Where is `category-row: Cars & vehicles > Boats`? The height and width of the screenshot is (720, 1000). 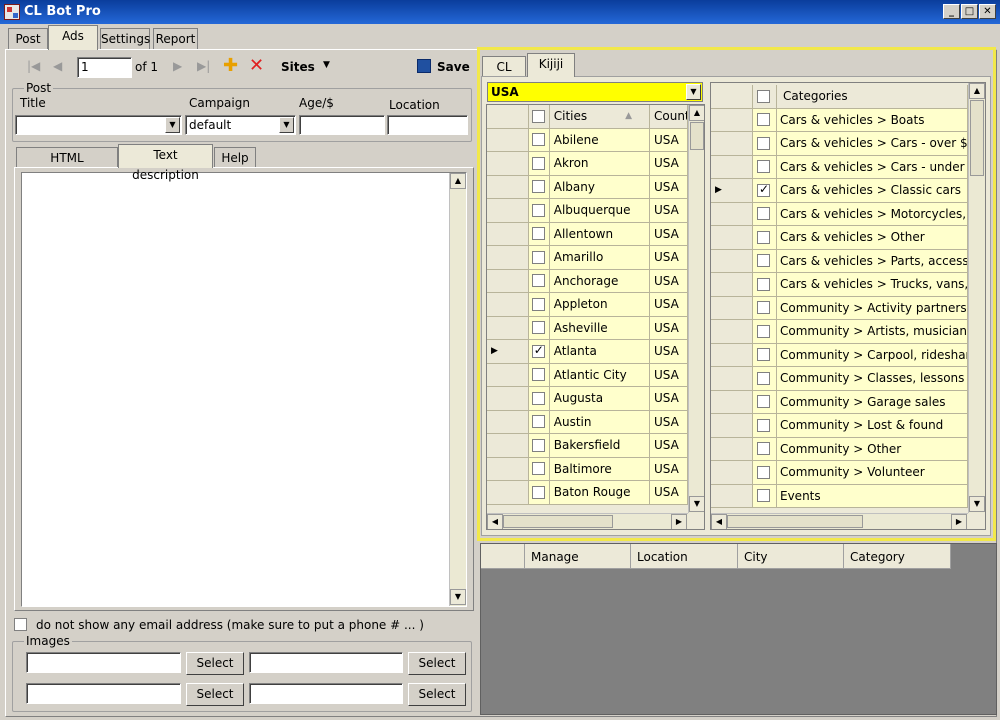 category-row: Cars & vehicles > Boats is located at coordinates (839, 120).